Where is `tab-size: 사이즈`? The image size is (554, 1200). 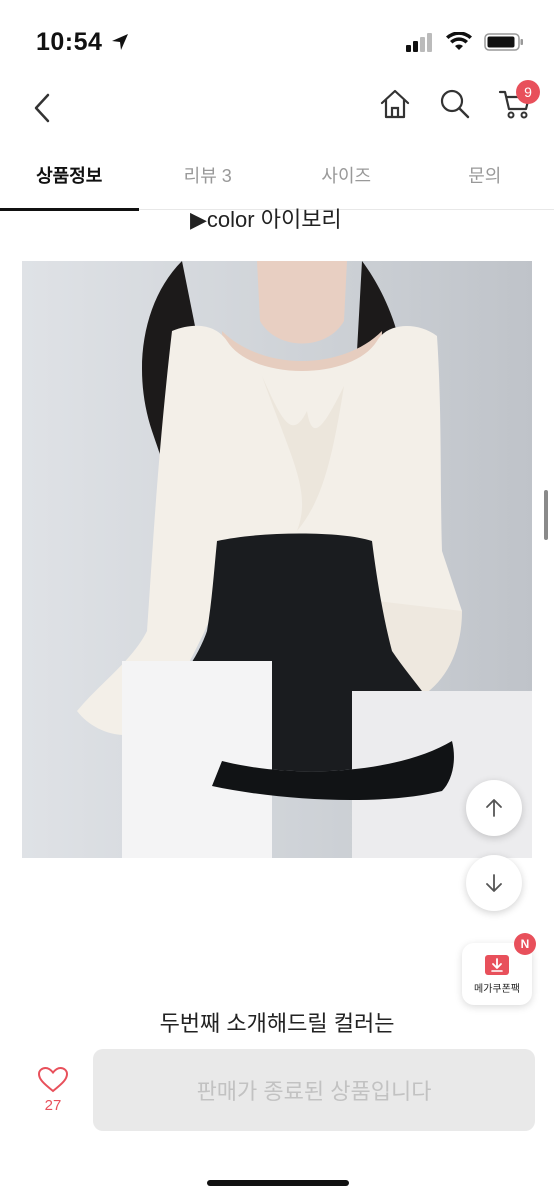 tab-size: 사이즈 is located at coordinates (346, 178).